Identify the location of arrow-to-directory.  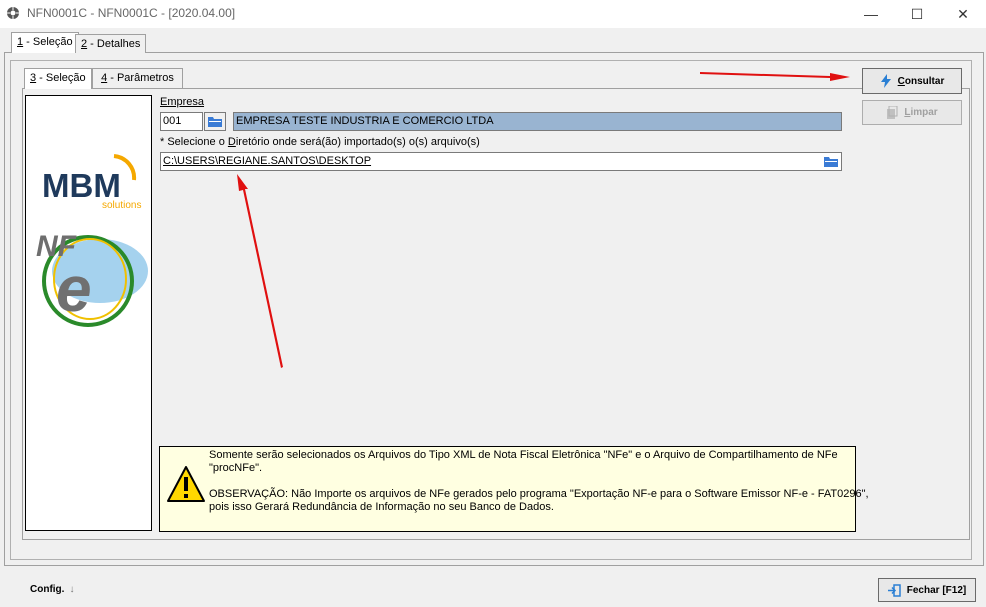
(260, 271).